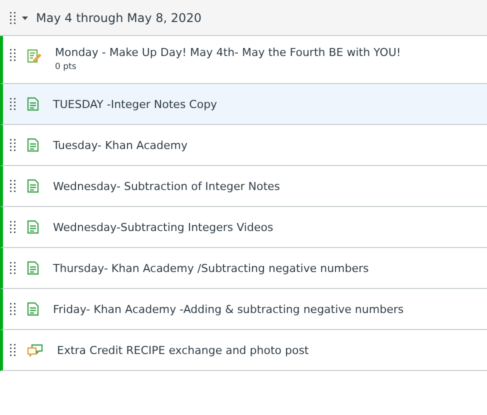 This screenshot has height=415, width=487. Describe the element at coordinates (243, 18) in the screenshot. I see `module-header: May 4 through May 8, 2020` at that location.